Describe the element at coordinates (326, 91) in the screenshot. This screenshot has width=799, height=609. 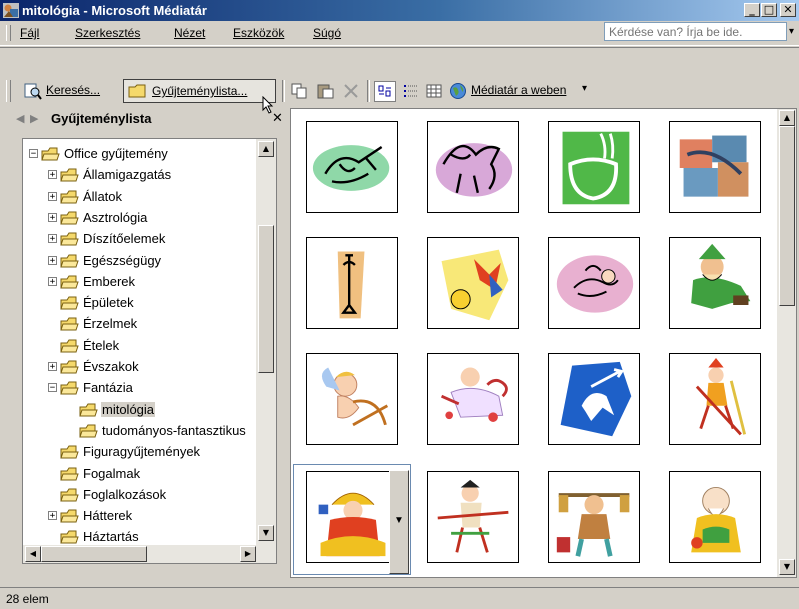
I see `paste-icon` at that location.